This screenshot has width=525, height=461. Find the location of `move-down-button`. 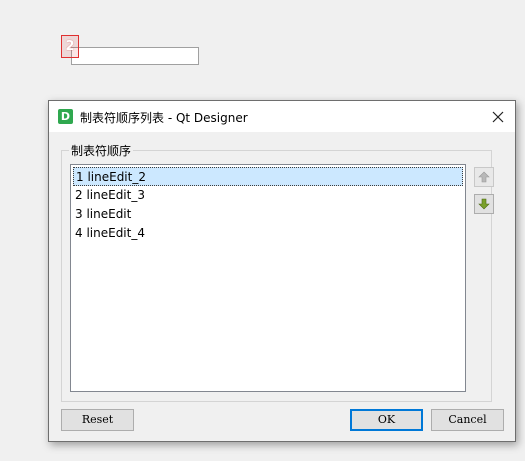

move-down-button is located at coordinates (484, 204).